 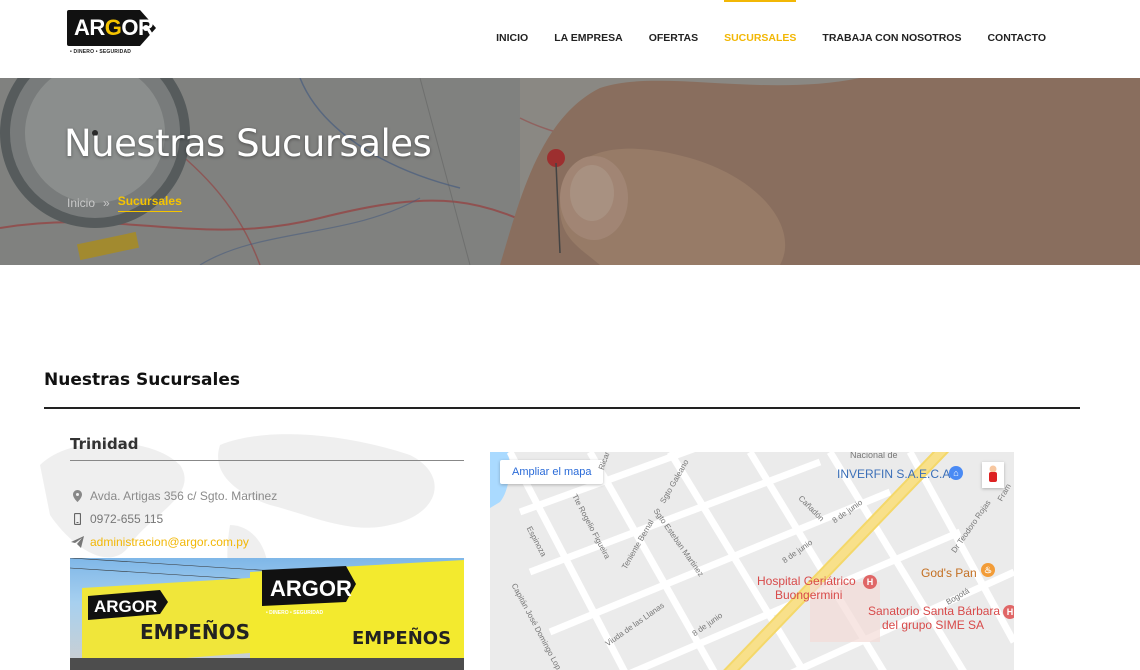 I want to click on paper-plane-icon, so click(x=77, y=542).